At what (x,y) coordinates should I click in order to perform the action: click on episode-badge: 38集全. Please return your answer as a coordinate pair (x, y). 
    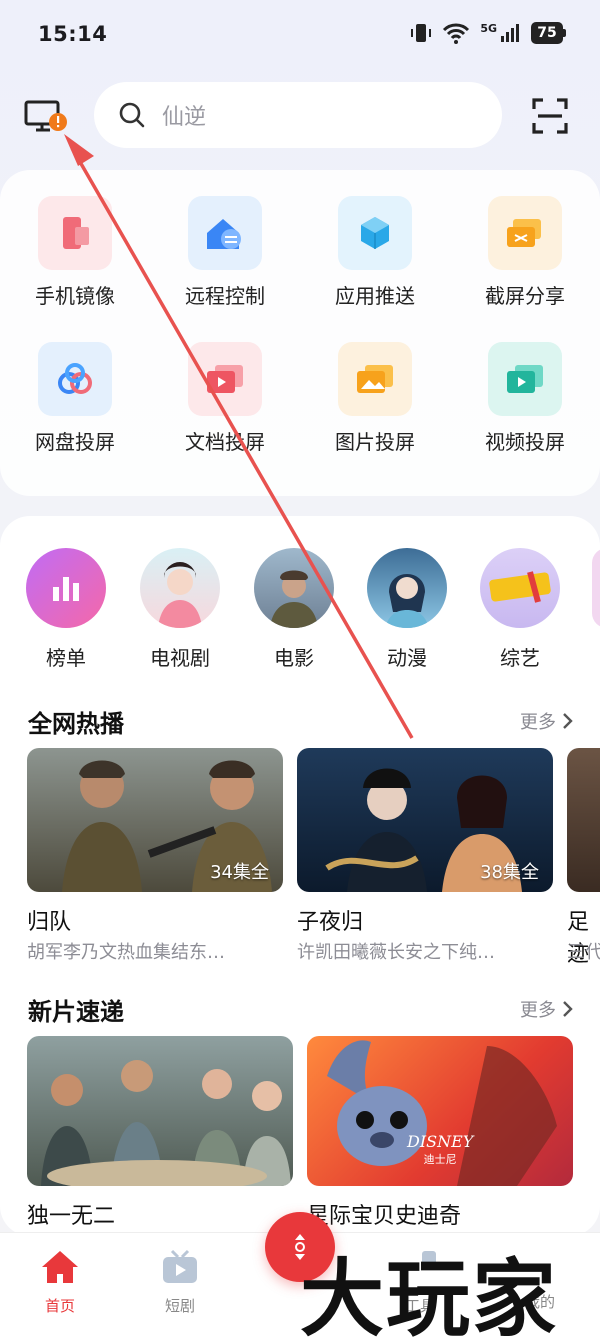
    Looking at the image, I should click on (509, 872).